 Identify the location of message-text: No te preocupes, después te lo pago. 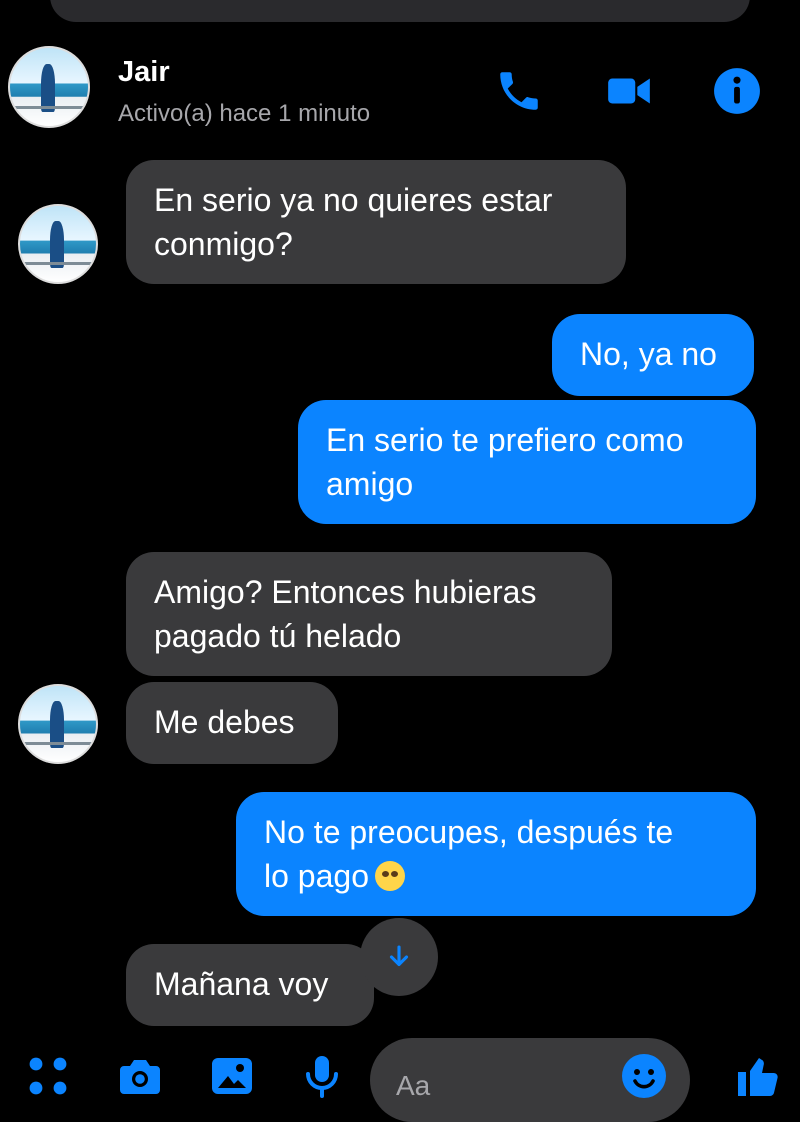
(469, 854).